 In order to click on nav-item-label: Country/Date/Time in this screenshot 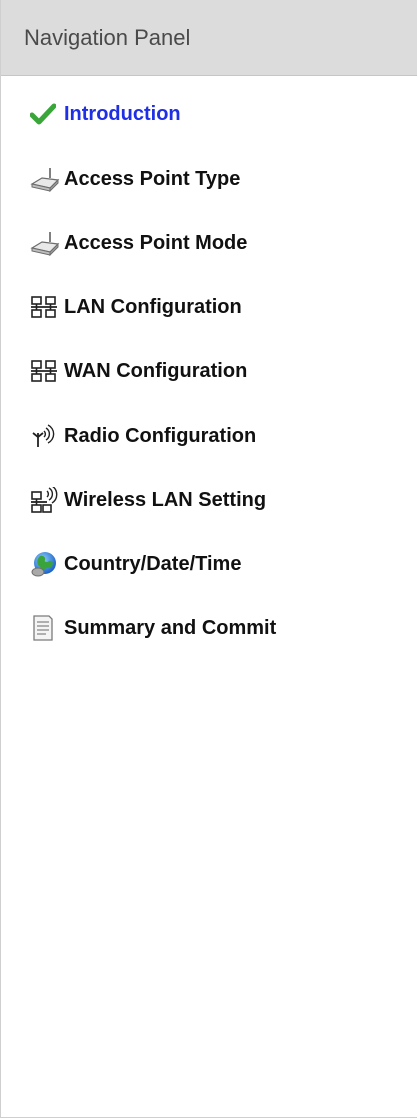, I will do `click(153, 563)`.